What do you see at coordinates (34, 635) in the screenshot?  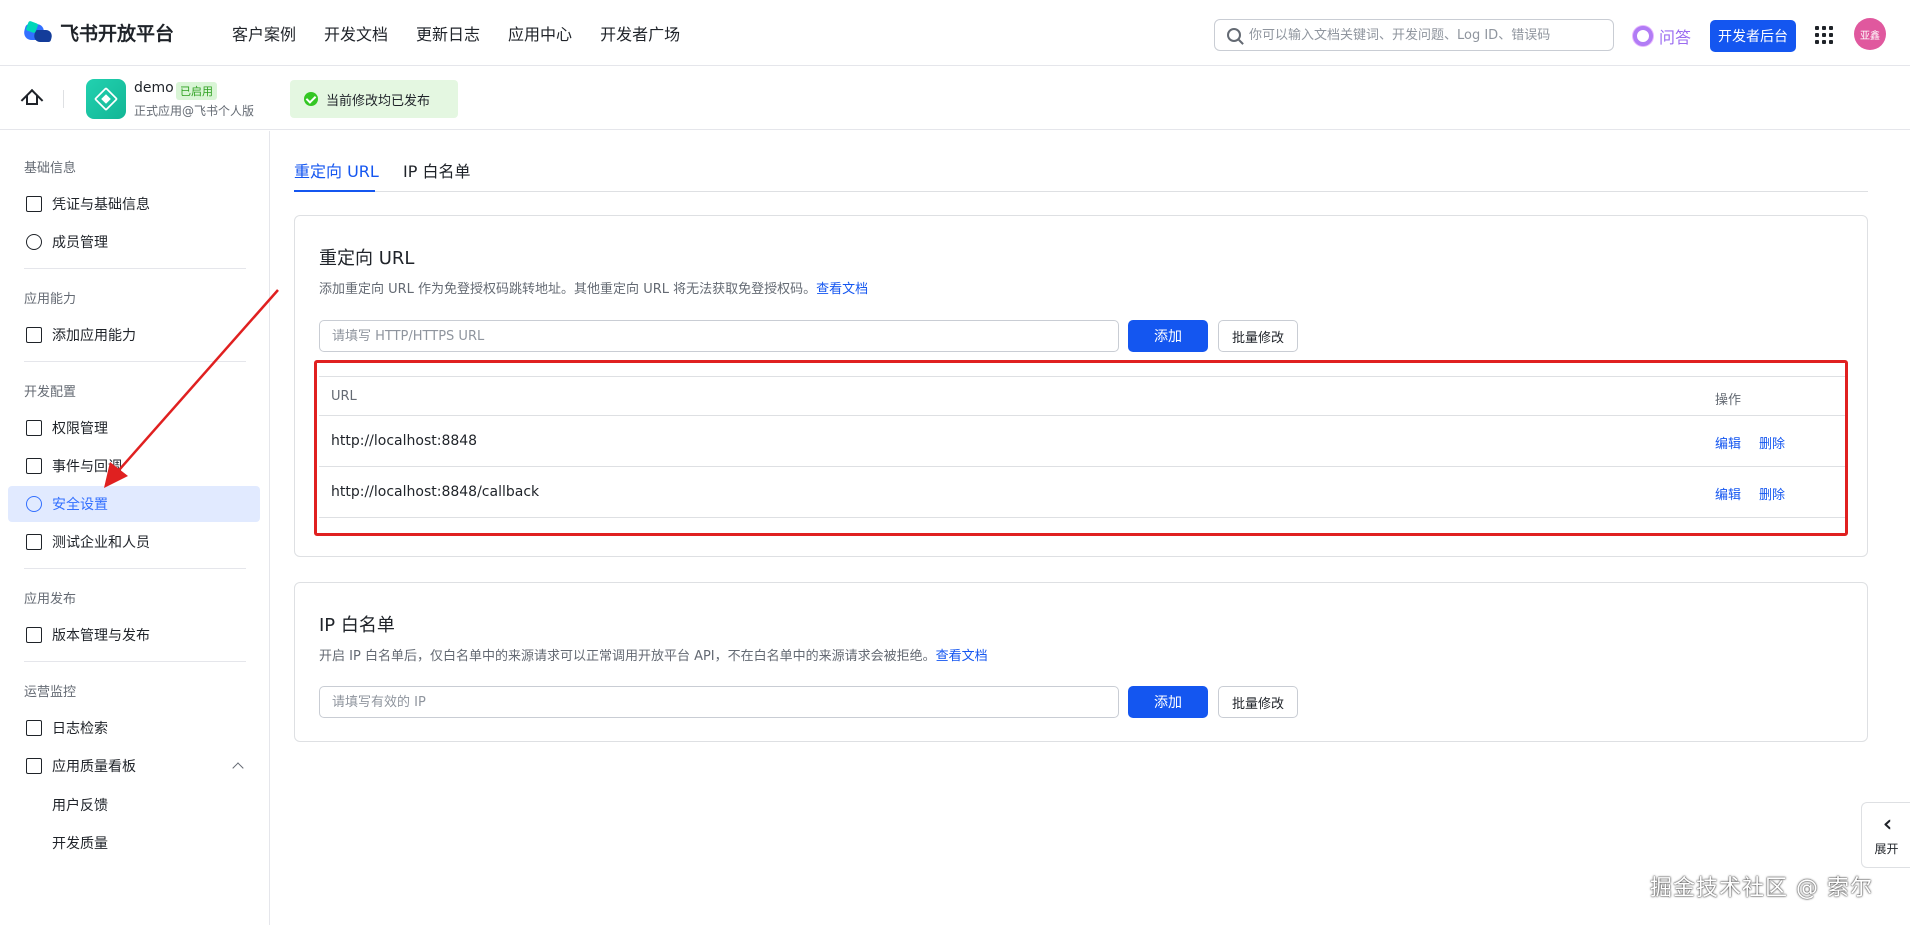 I see `upload-box-icon` at bounding box center [34, 635].